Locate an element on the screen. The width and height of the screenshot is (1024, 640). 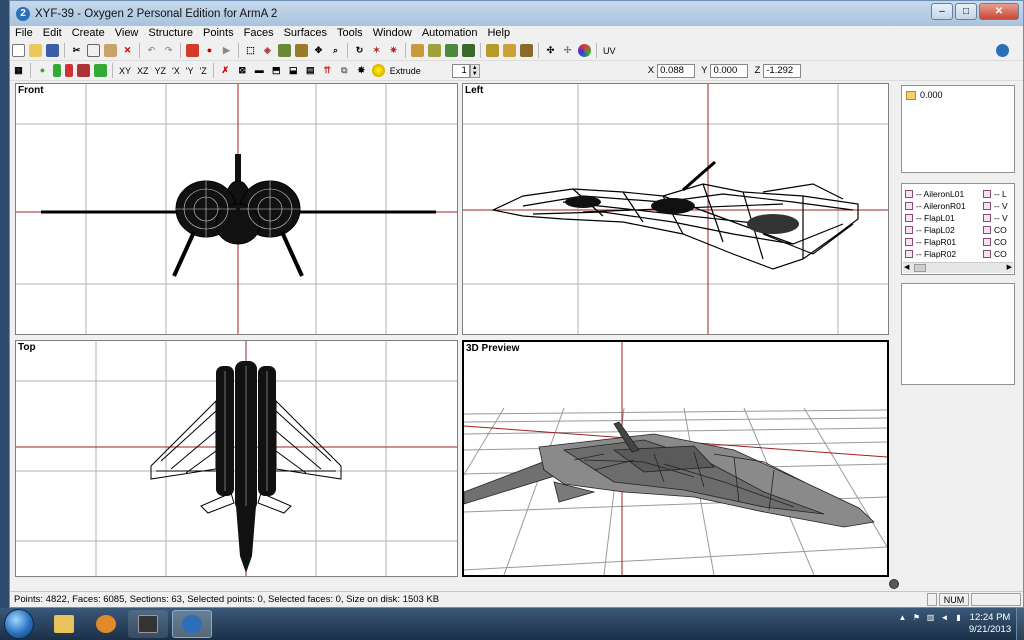
flag-icon: ⚑ is located at coordinates (916, 617).